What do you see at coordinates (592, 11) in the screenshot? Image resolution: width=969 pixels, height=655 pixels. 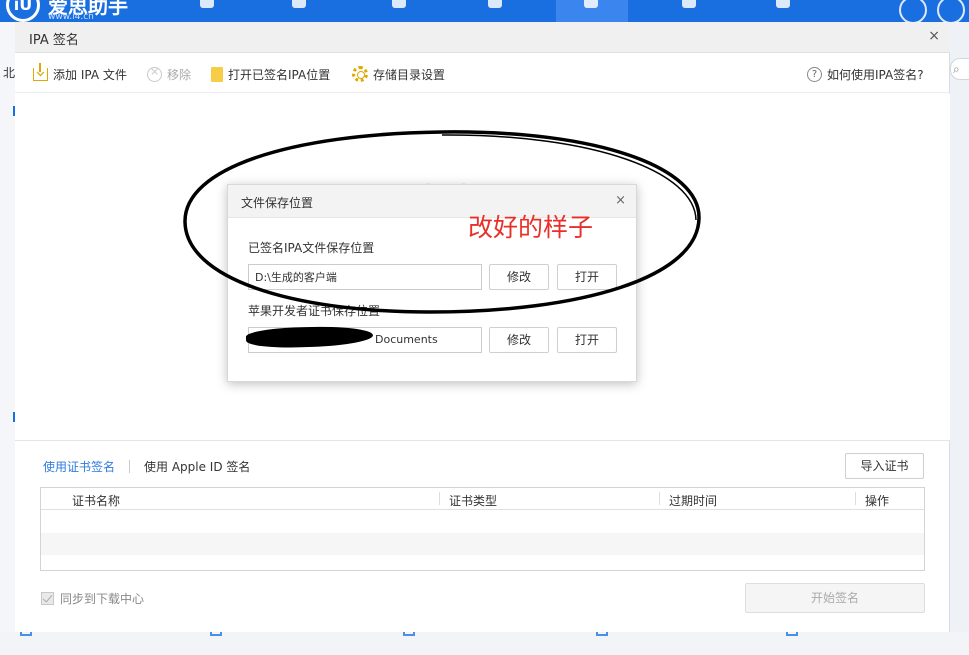 I see `nav-toolbox-tab` at bounding box center [592, 11].